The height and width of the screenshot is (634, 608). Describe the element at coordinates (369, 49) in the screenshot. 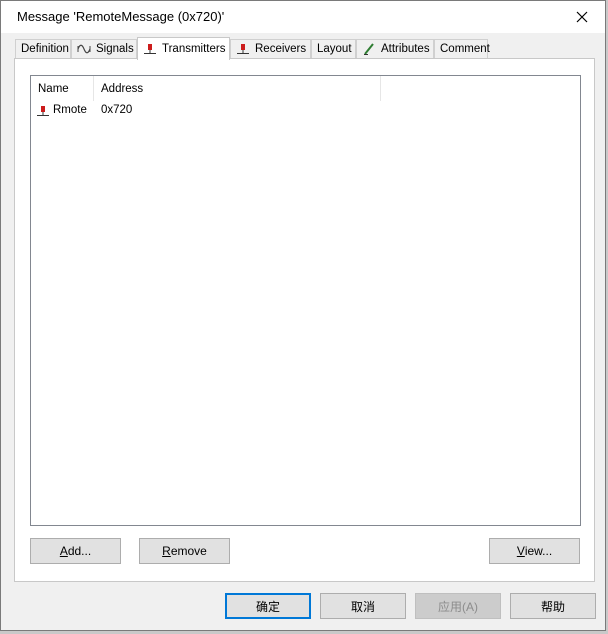

I see `attribute-pencil-icon` at that location.